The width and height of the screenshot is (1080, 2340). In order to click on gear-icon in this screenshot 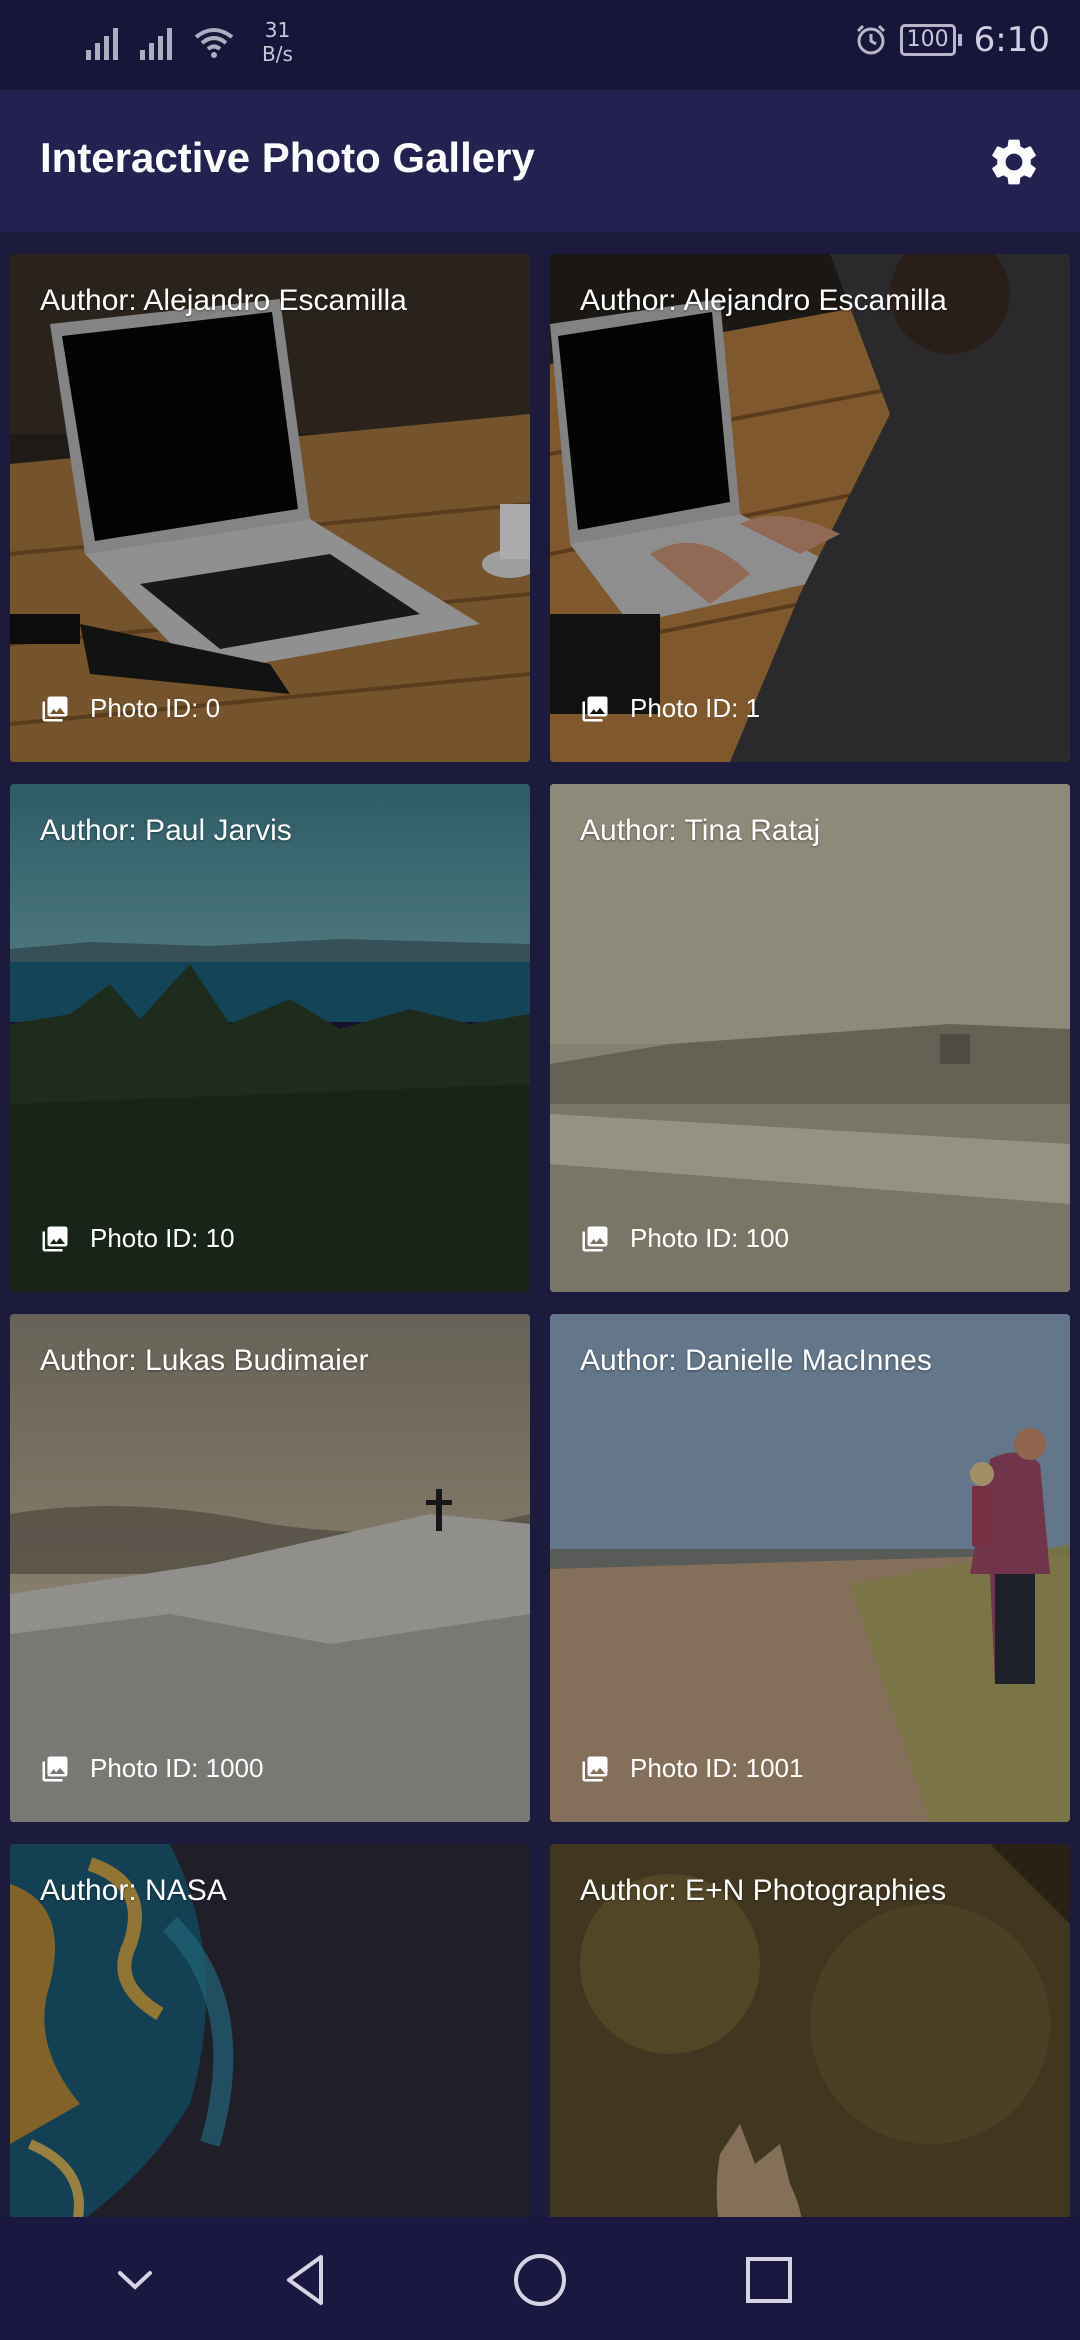, I will do `click(1014, 162)`.